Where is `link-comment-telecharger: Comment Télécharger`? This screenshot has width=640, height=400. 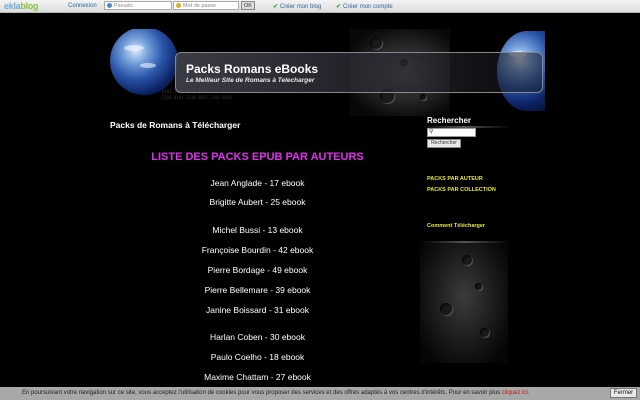 link-comment-telecharger: Comment Télécharger is located at coordinates (456, 226).